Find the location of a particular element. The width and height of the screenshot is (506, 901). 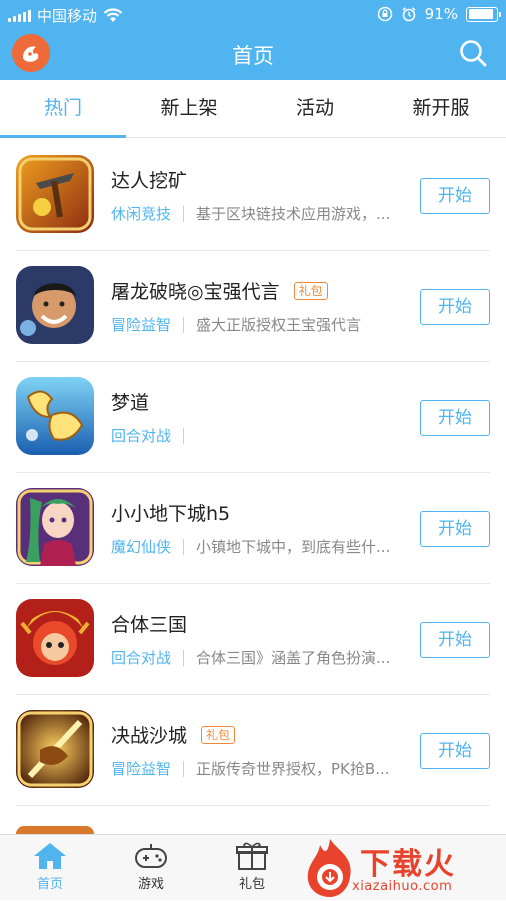

game-name: 小小地下城h5 is located at coordinates (171, 514).